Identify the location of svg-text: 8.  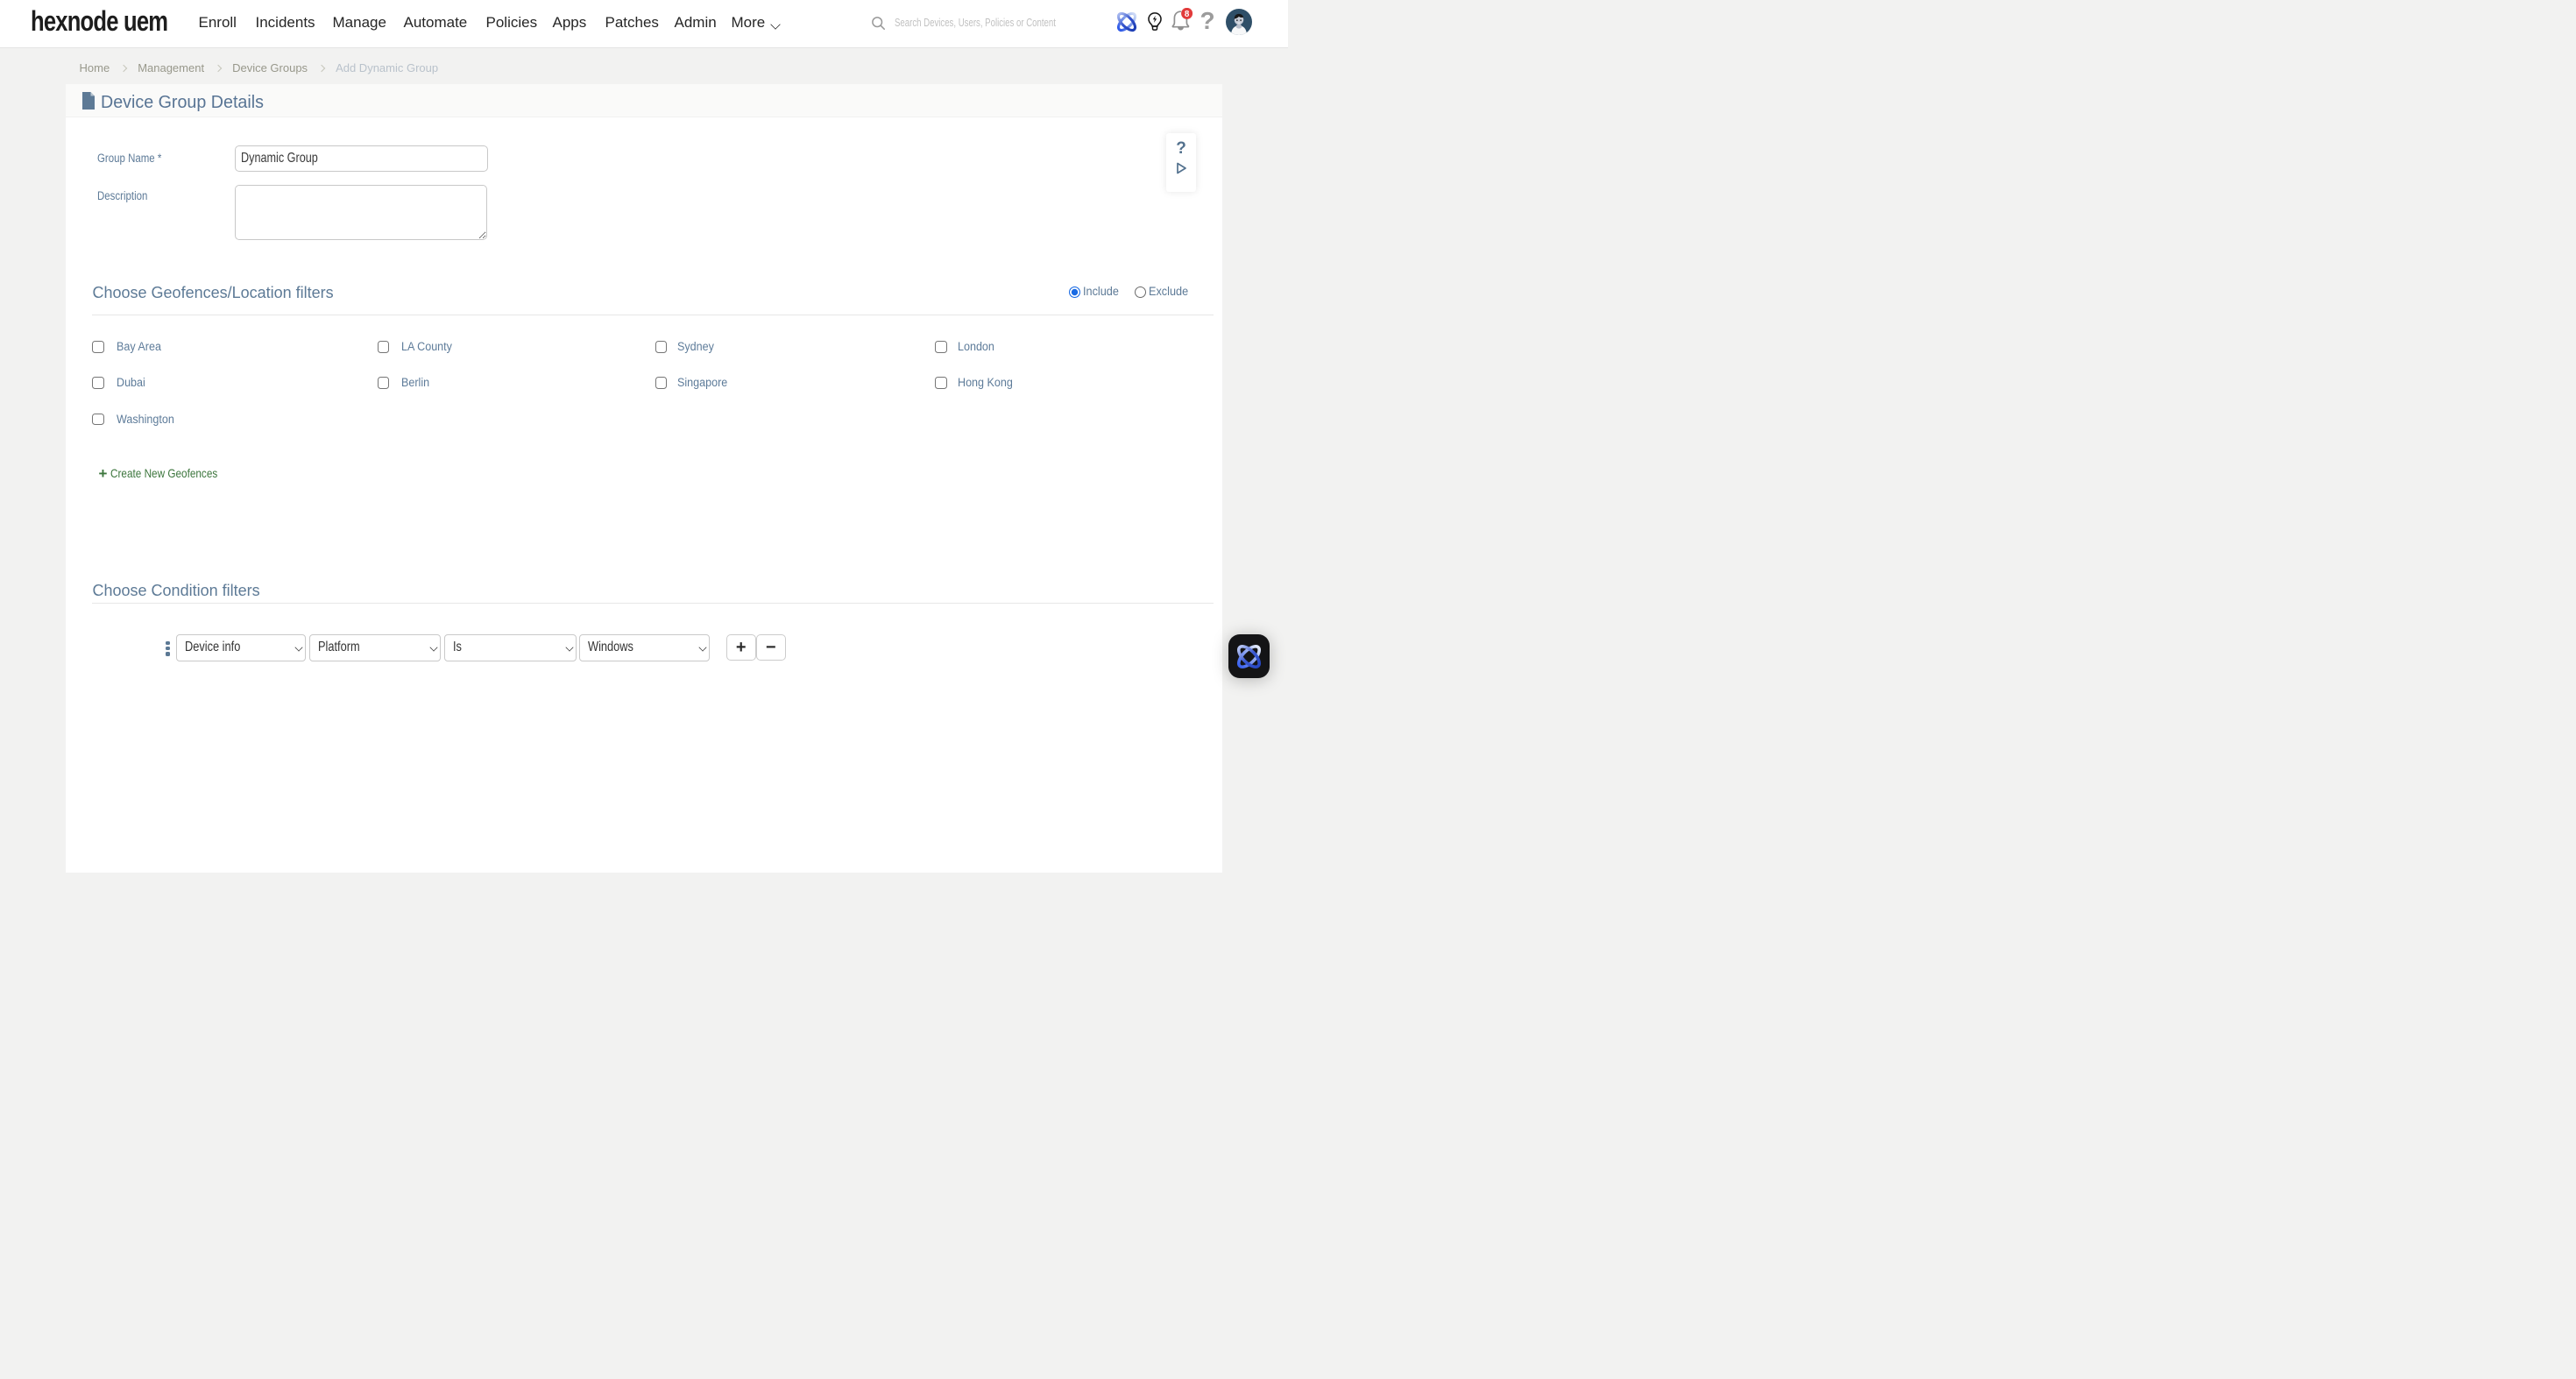
(1187, 15).